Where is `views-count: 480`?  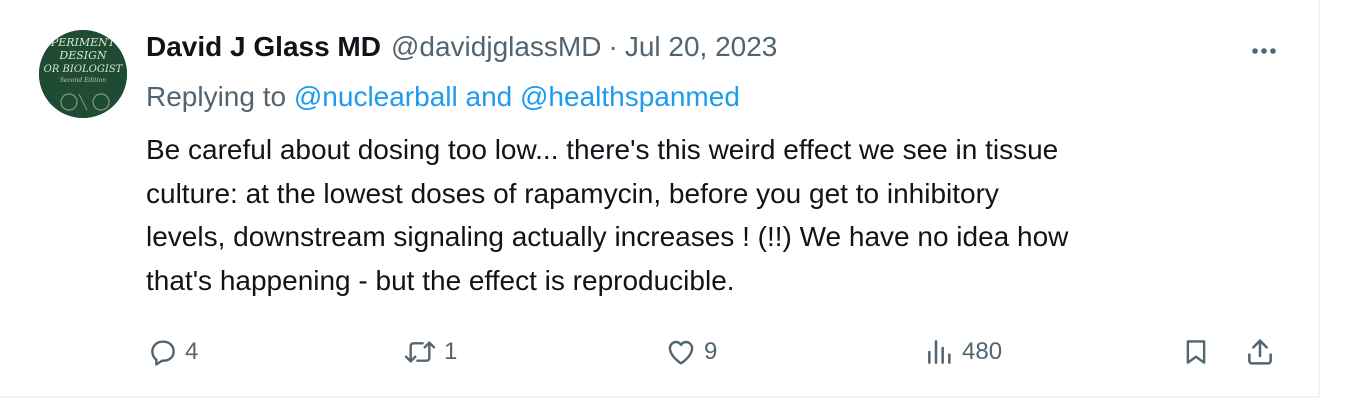
views-count: 480 is located at coordinates (982, 351).